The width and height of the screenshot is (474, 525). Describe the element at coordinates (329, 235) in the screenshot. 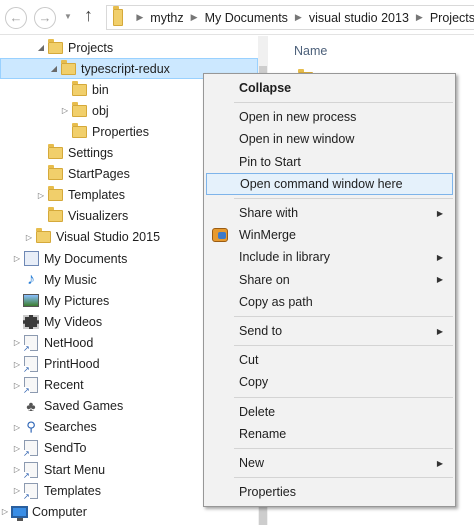

I see `menu-item-winmerge: WinMerge` at that location.